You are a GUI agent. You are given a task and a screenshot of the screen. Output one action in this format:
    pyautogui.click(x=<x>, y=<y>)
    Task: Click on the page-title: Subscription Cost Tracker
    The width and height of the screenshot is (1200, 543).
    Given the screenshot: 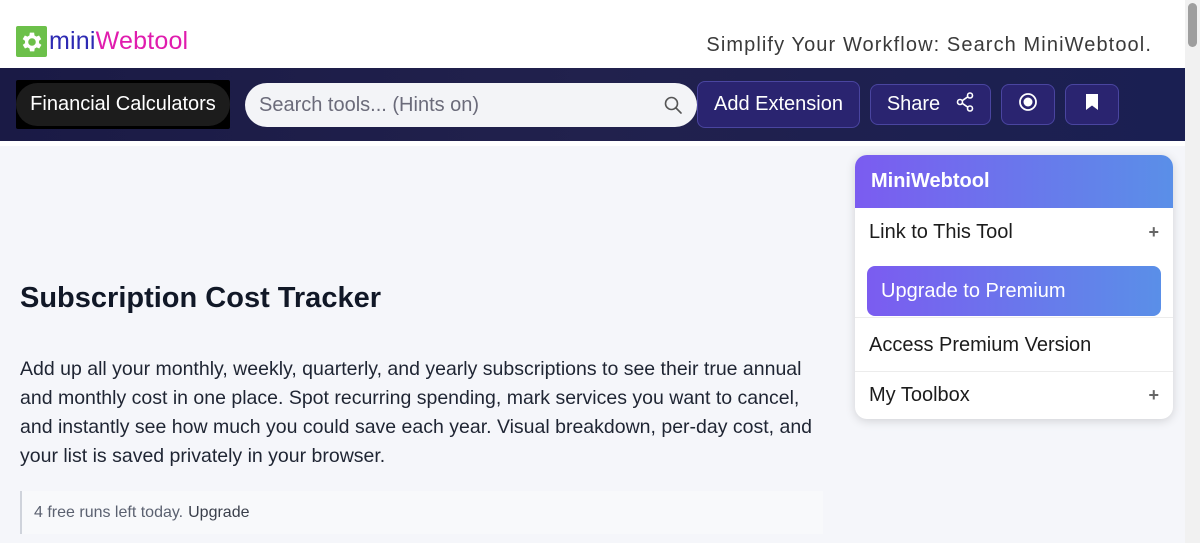 What is the action you would take?
    pyautogui.click(x=200, y=298)
    